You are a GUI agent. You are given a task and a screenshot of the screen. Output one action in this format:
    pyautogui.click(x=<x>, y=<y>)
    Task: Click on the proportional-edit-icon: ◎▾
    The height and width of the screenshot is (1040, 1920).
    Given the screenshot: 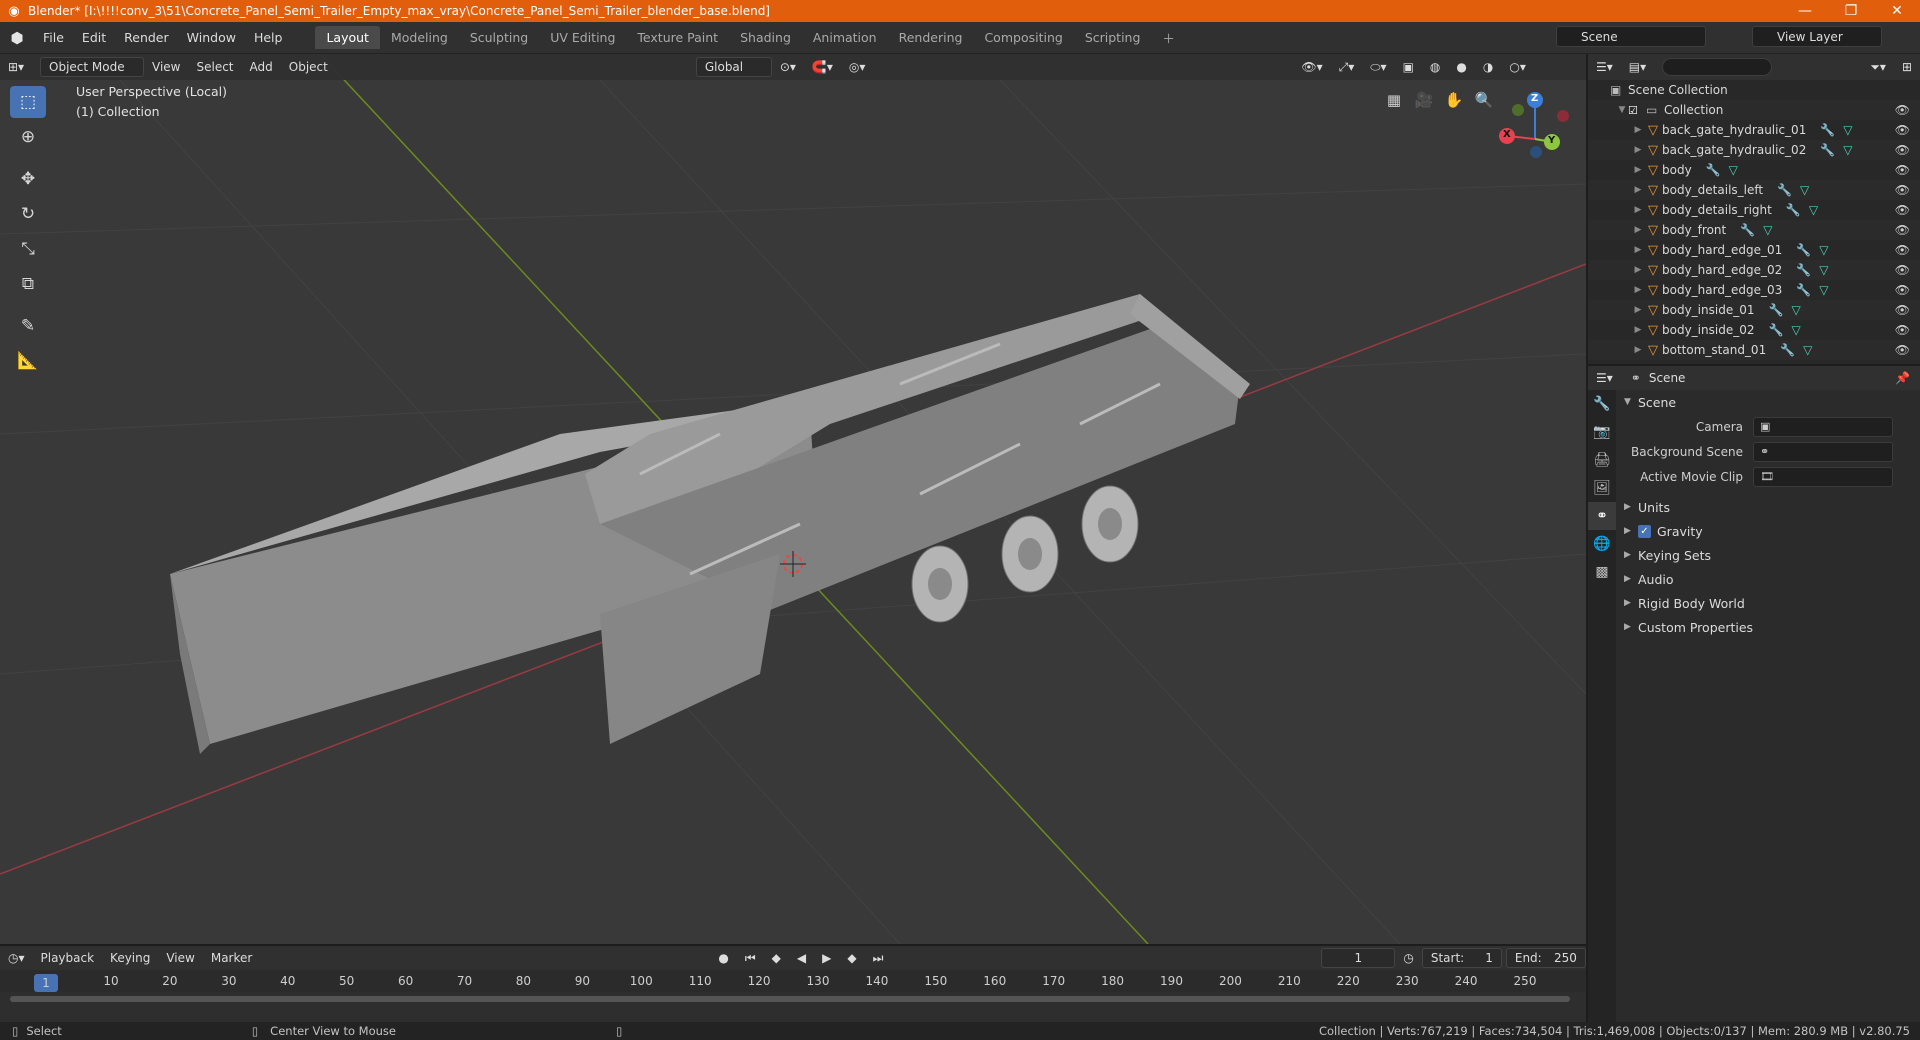 What is the action you would take?
    pyautogui.click(x=857, y=67)
    